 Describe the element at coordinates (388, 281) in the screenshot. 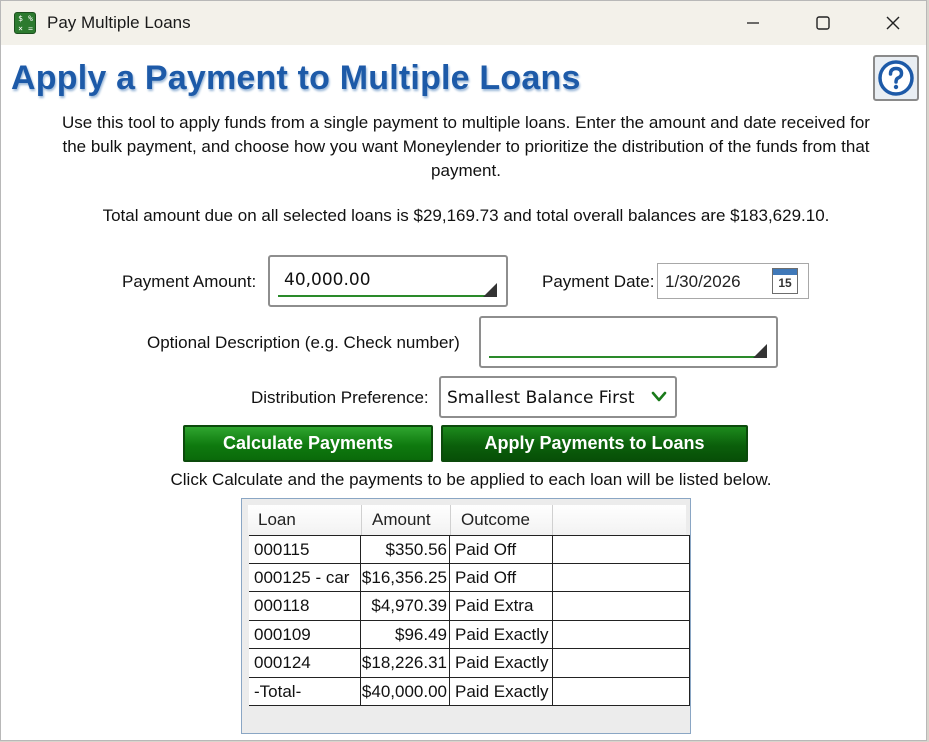

I see `payment-amount-input: 40,000.00` at that location.